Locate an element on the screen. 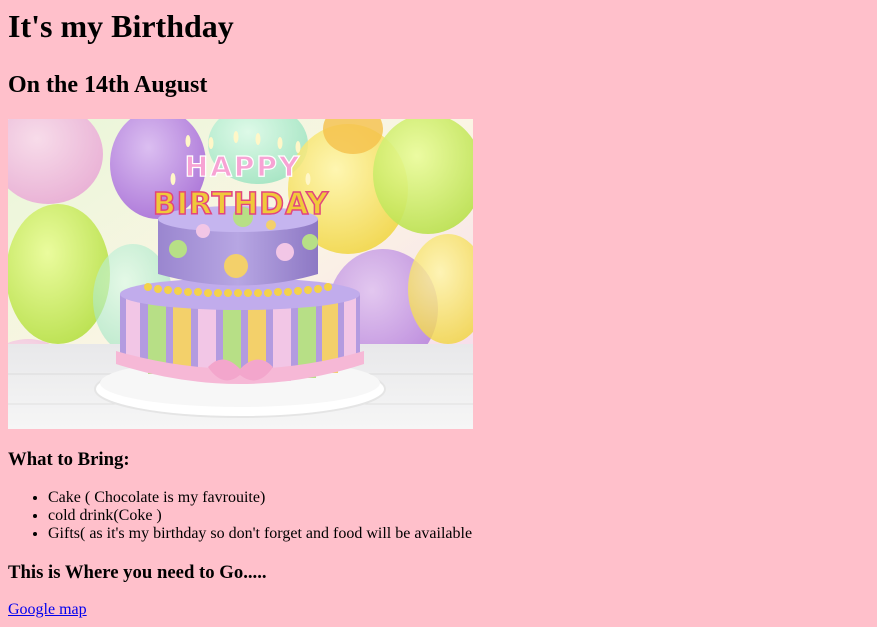 The width and height of the screenshot is (877, 627). list-item: cold drink(Coke ) is located at coordinates (458, 516).